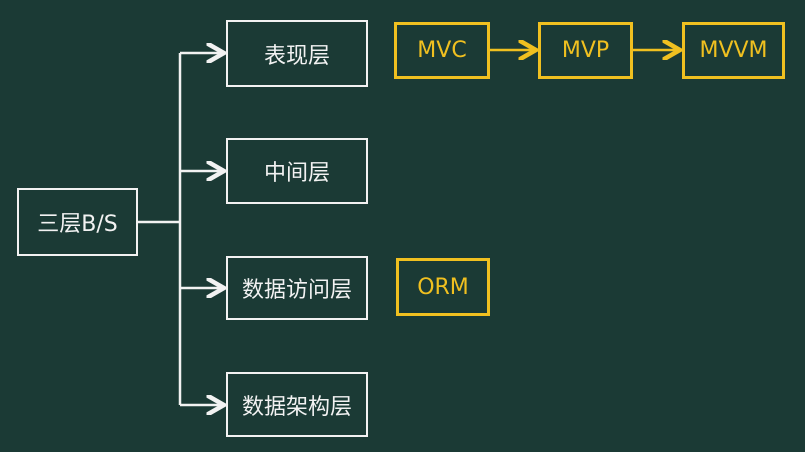 This screenshot has width=805, height=452. I want to click on layer-data-architecture: 数据架构层, so click(297, 404).